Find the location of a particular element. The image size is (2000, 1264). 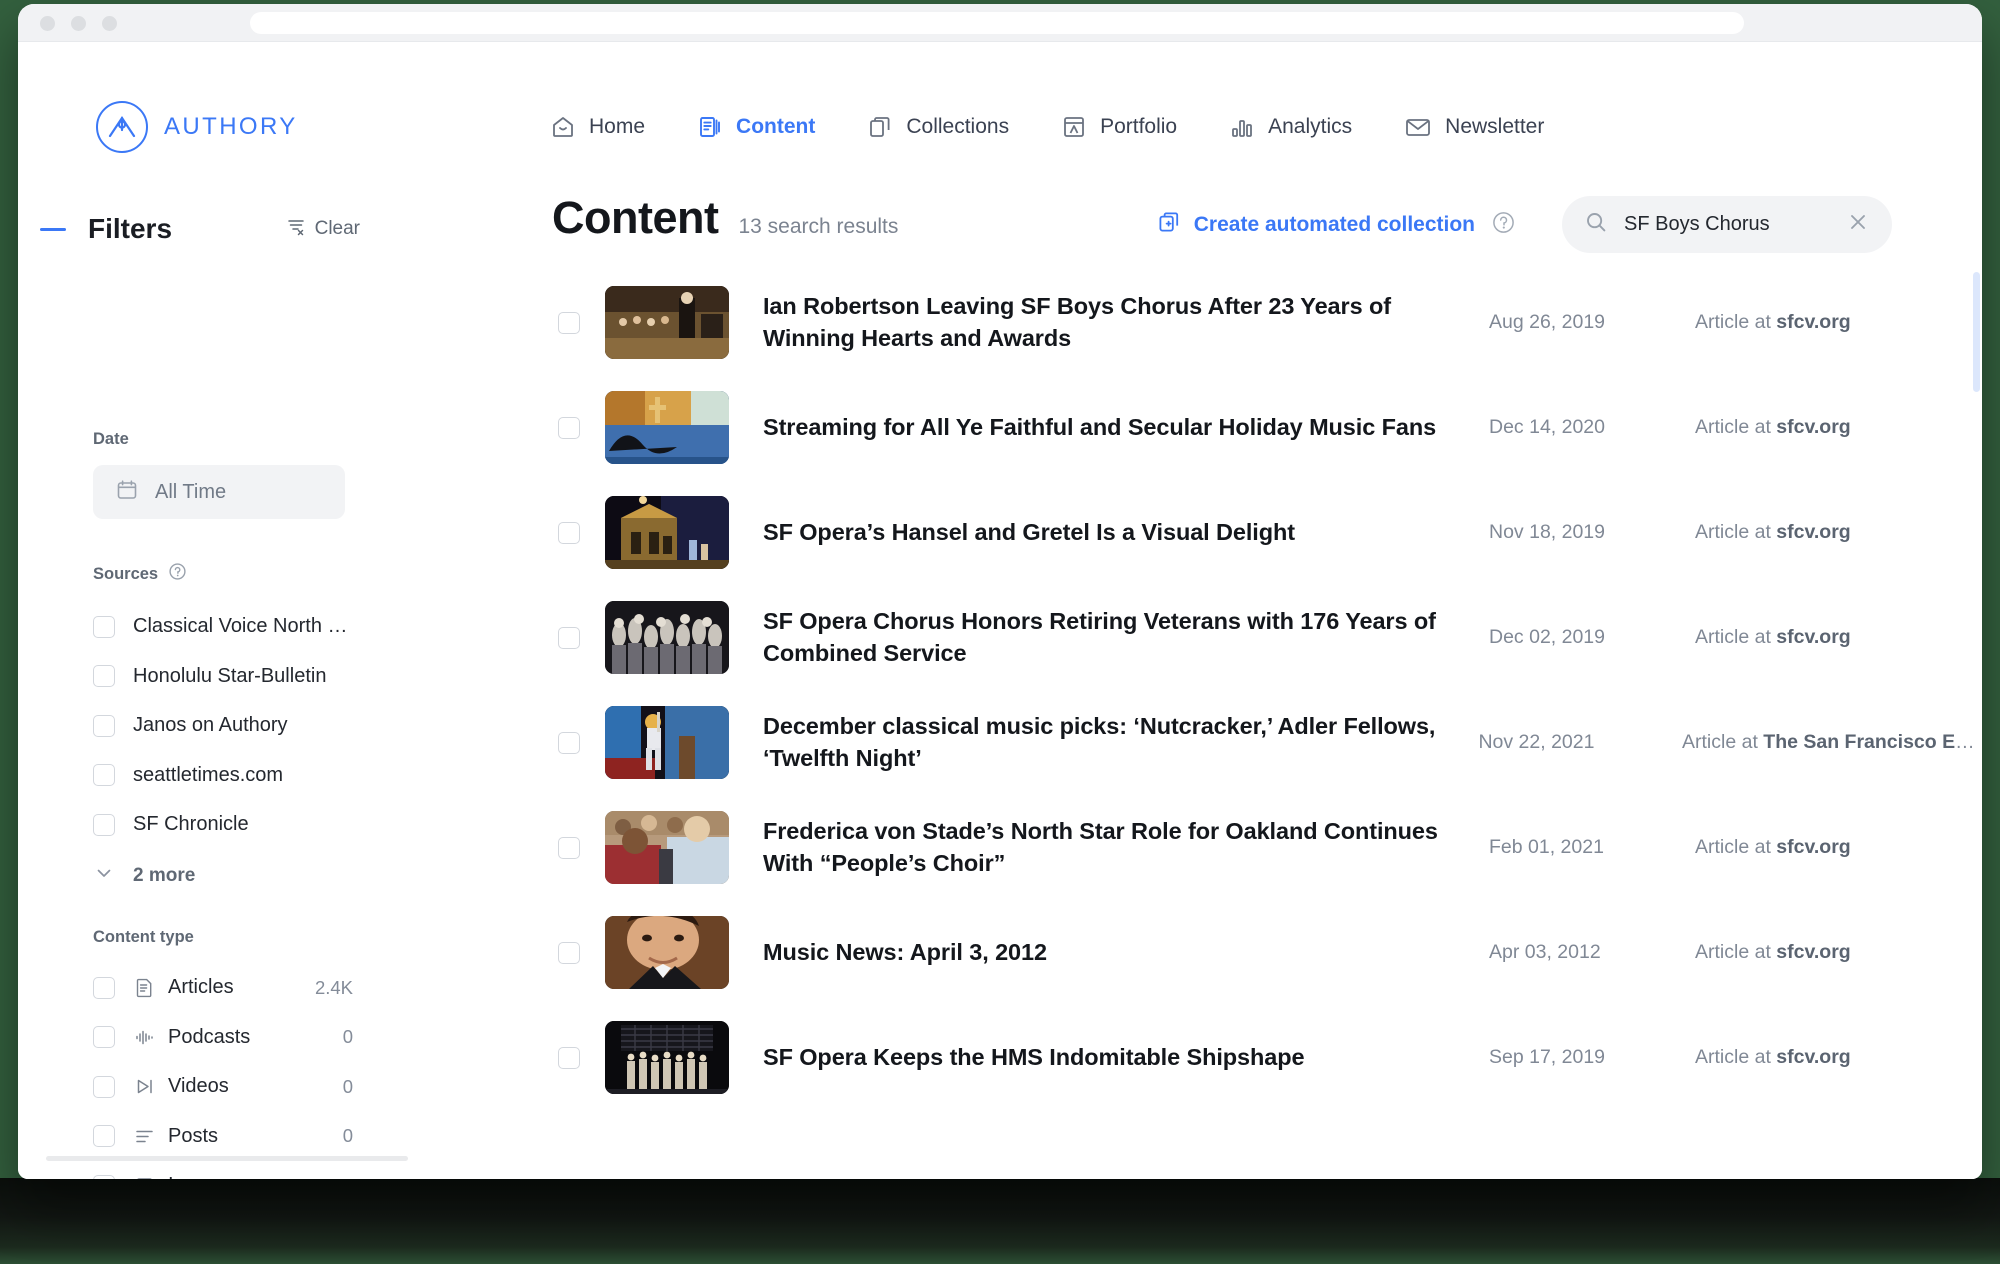

content-type-row-videos: Videos 0 is located at coordinates (223, 1087).